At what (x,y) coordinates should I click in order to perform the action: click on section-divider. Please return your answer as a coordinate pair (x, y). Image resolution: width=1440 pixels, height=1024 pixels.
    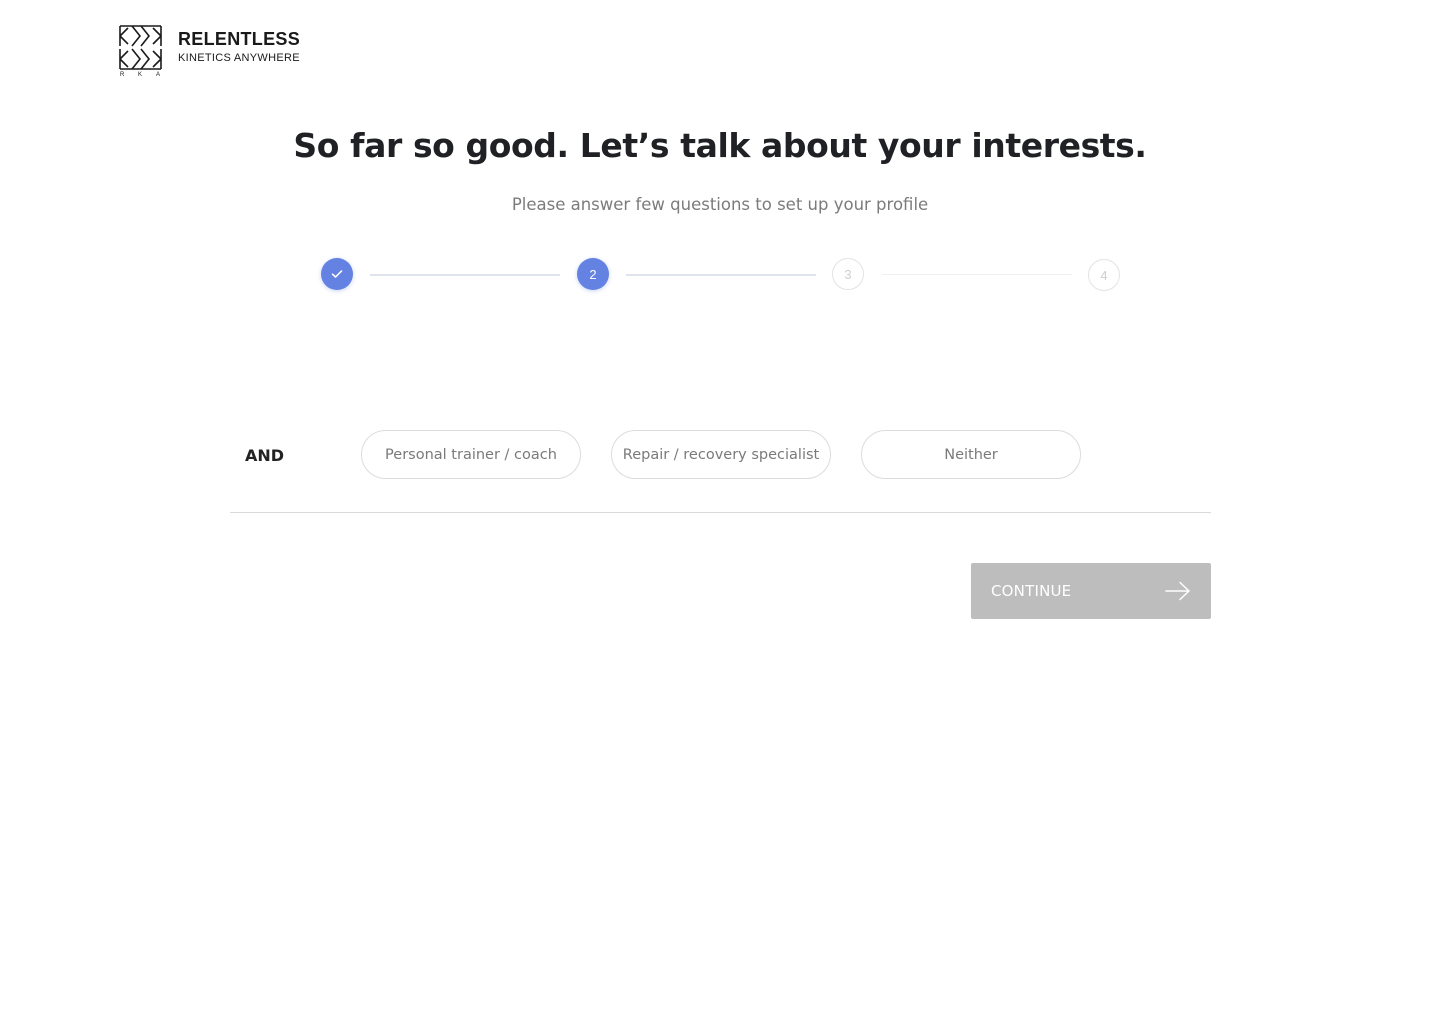
    Looking at the image, I should click on (720, 512).